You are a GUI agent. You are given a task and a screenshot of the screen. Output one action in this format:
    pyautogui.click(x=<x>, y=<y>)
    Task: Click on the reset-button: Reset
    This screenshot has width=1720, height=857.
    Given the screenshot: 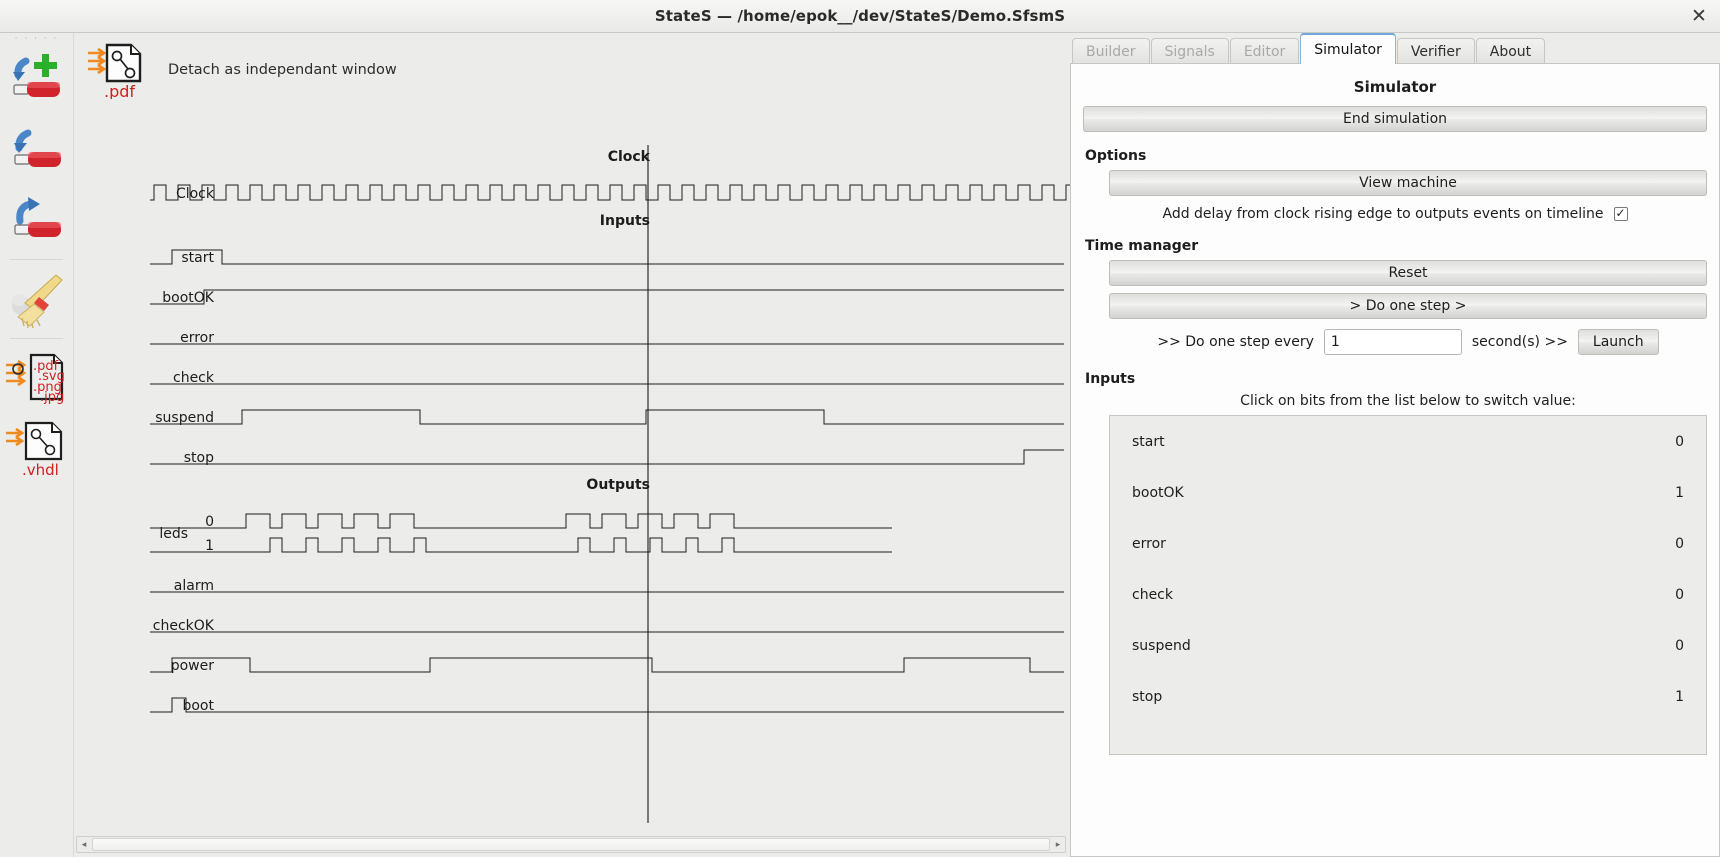 What is the action you would take?
    pyautogui.click(x=1408, y=273)
    